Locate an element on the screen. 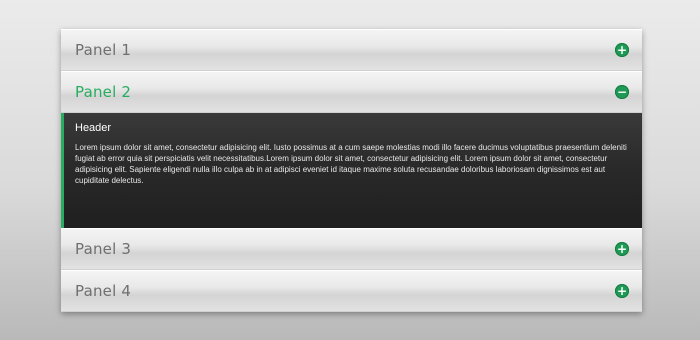  panel-title-2: Panel 2 is located at coordinates (103, 92).